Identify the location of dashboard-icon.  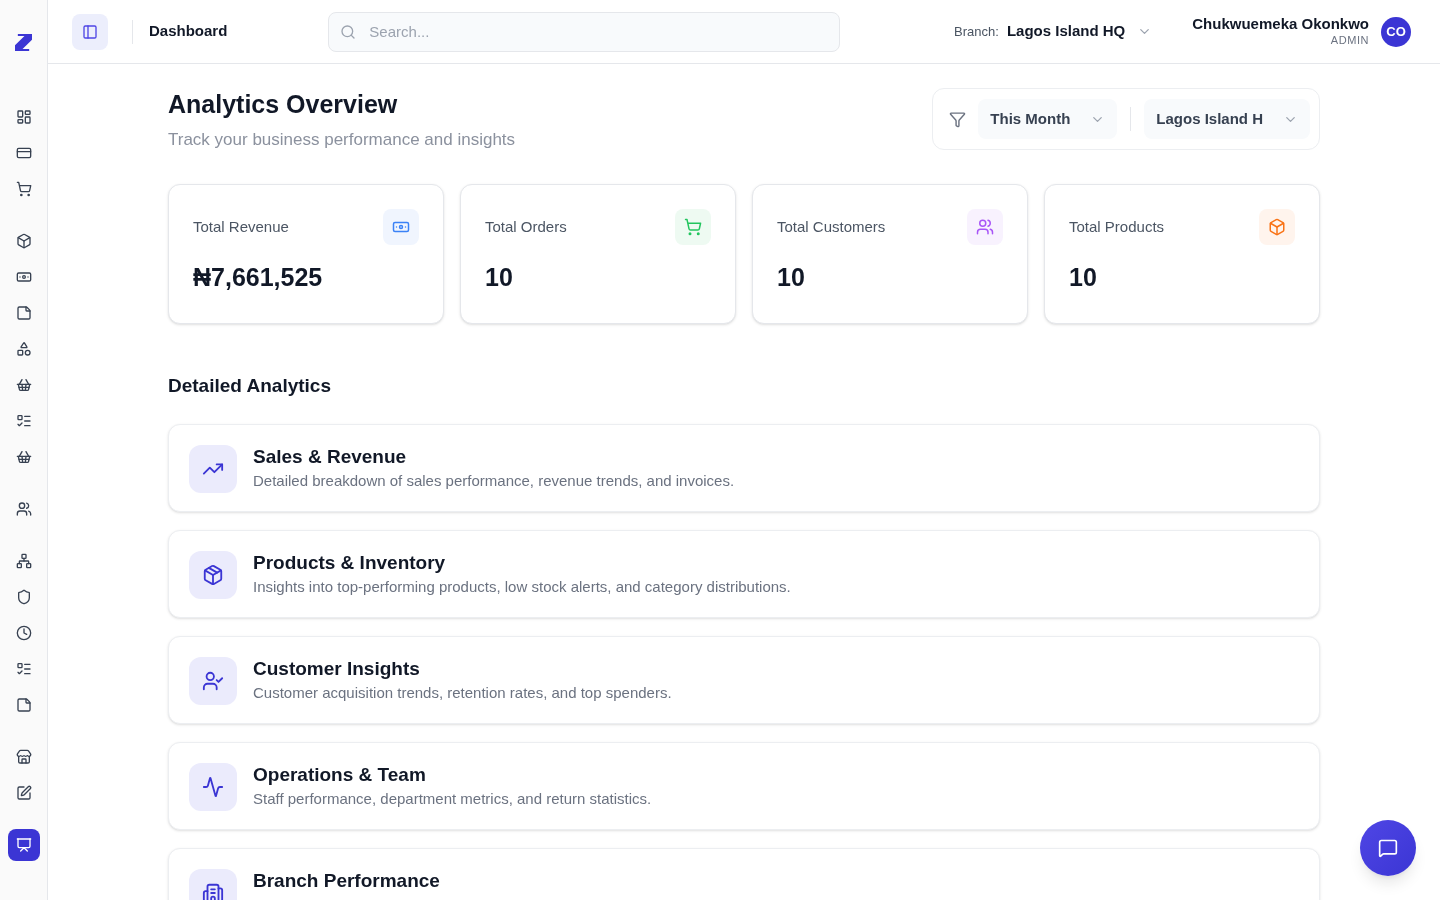
(23, 117).